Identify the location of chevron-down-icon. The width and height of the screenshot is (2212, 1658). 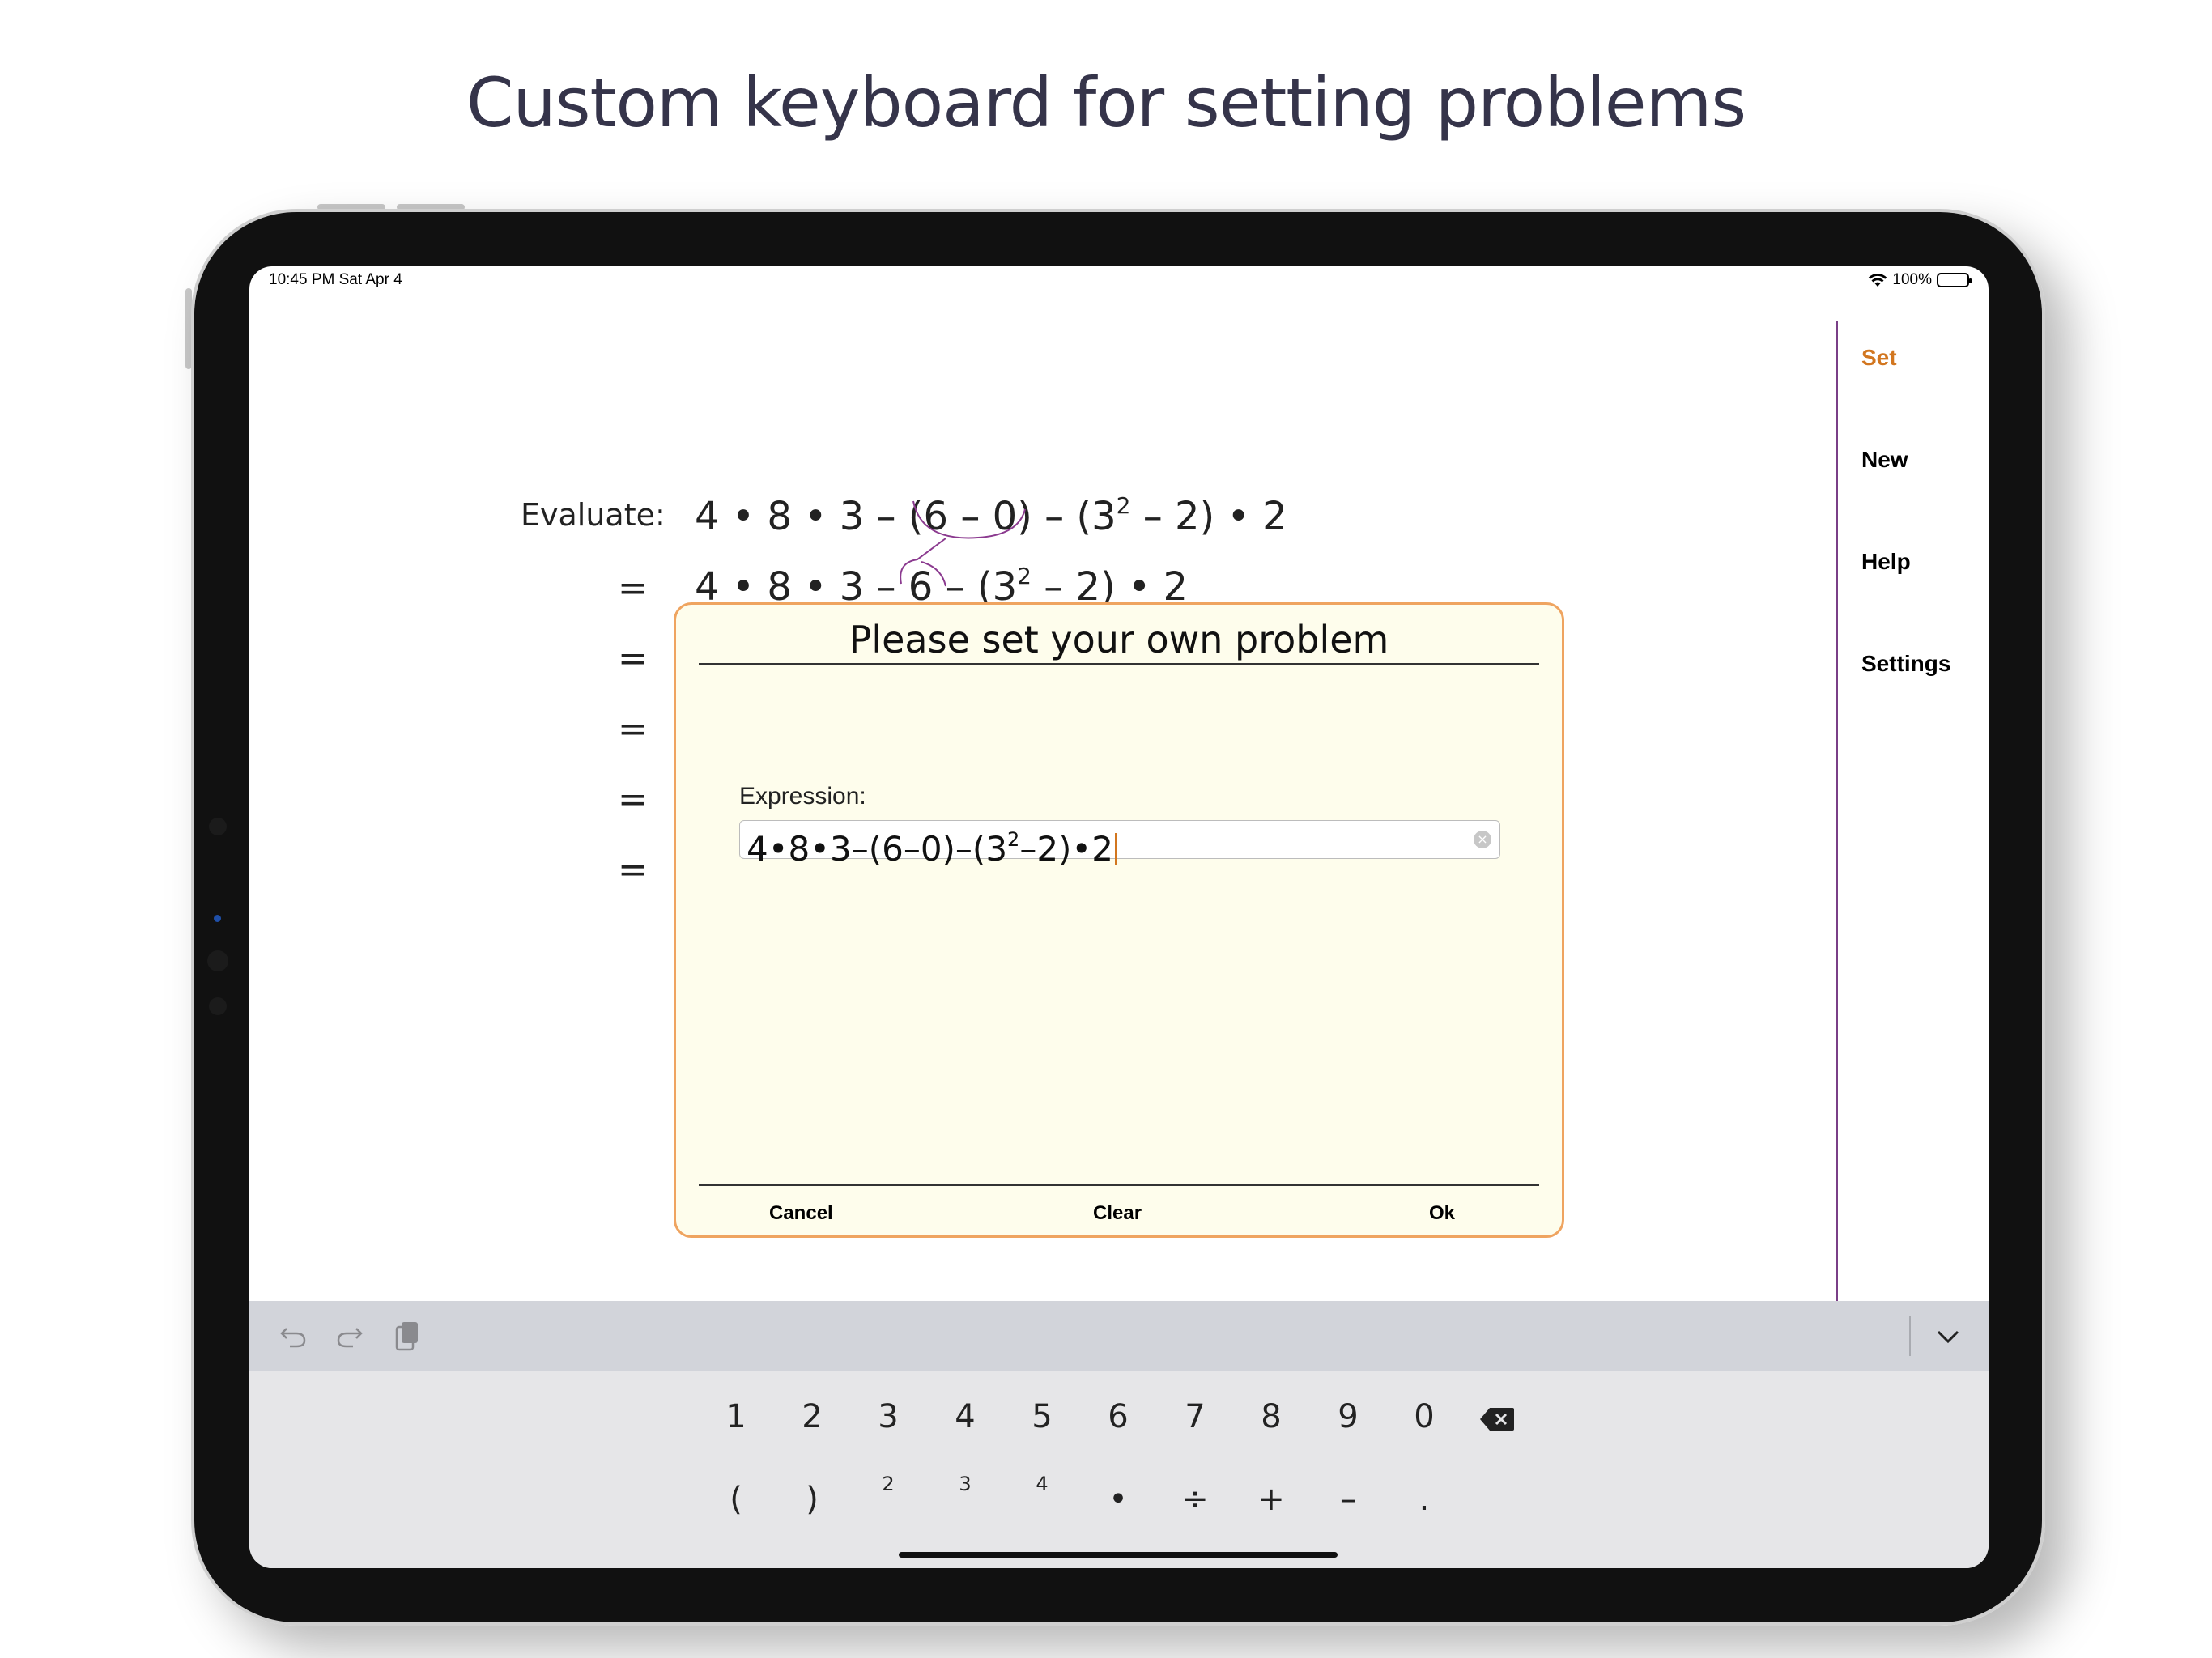
(1948, 1336).